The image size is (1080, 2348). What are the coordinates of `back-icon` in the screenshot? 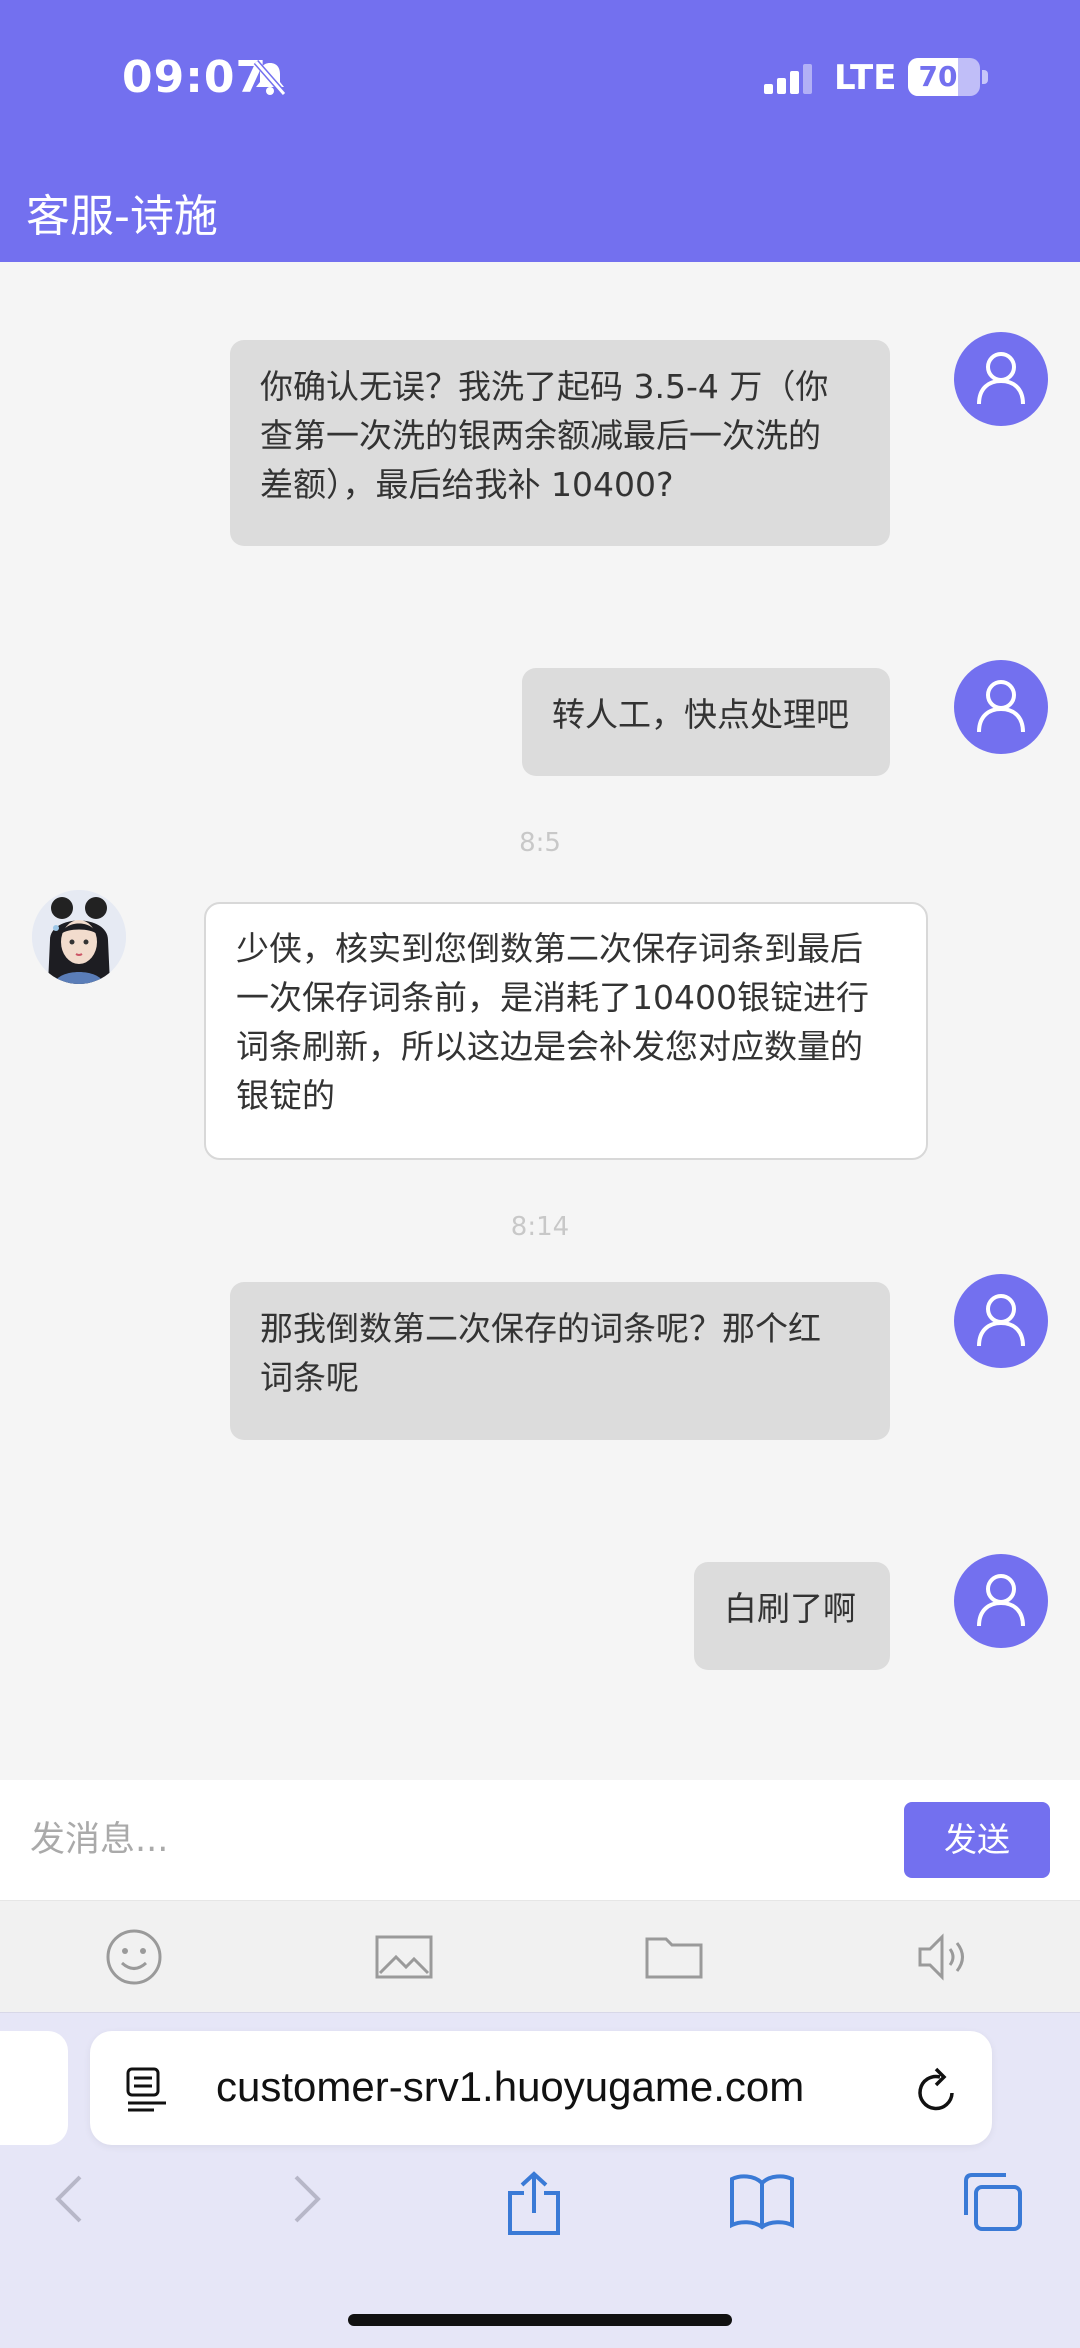 It's located at (70, 2199).